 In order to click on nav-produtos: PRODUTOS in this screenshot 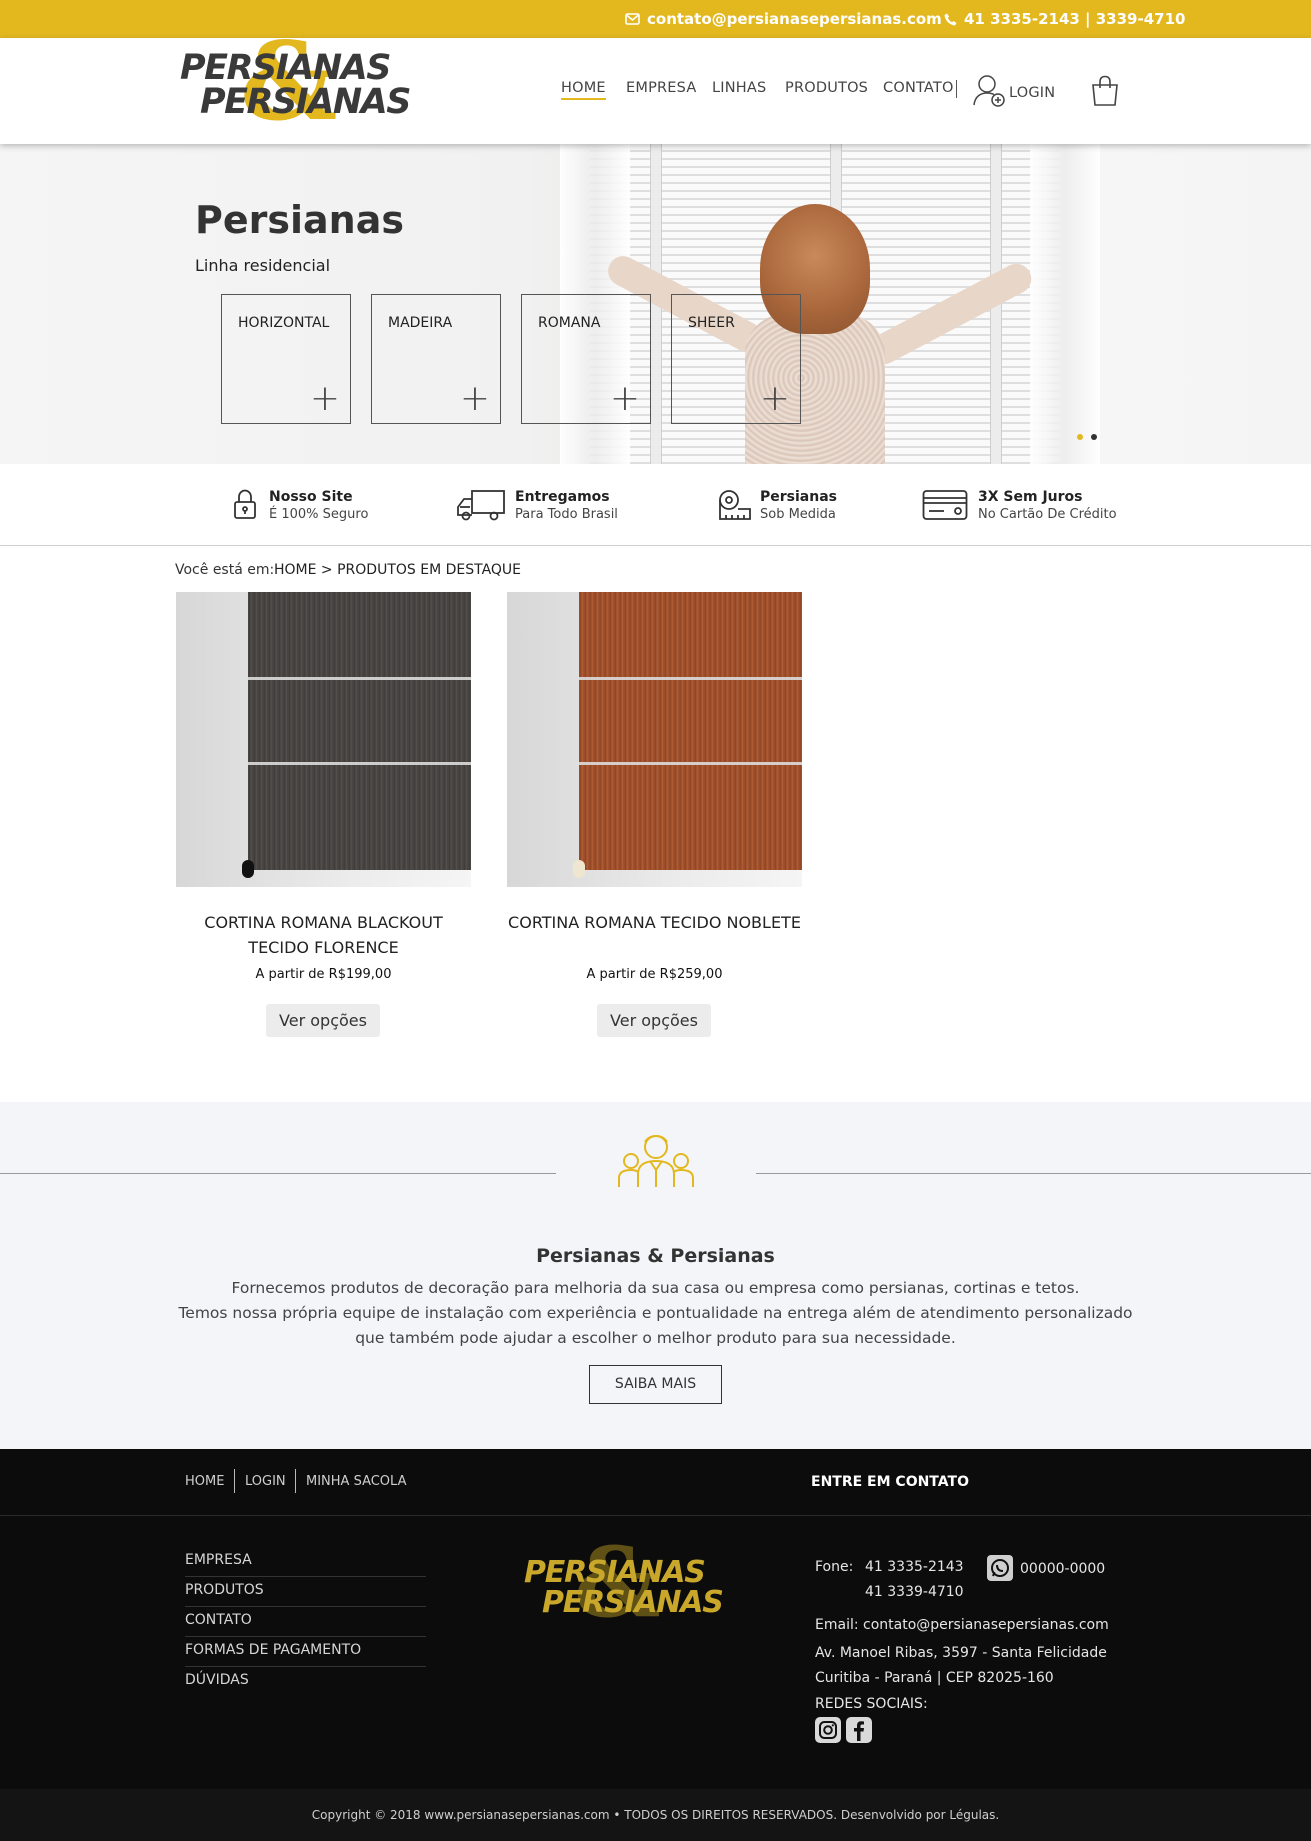, I will do `click(826, 88)`.